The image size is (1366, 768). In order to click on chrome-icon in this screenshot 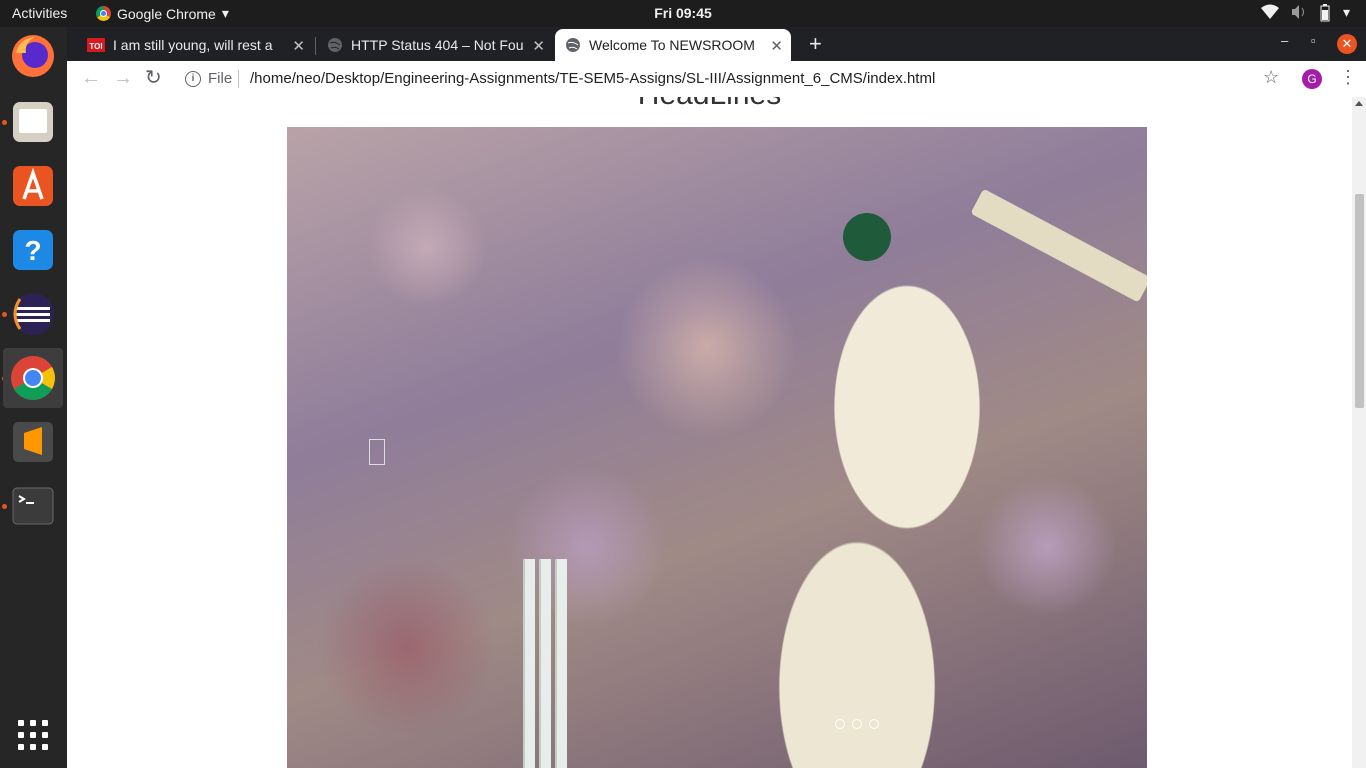, I will do `click(33, 378)`.